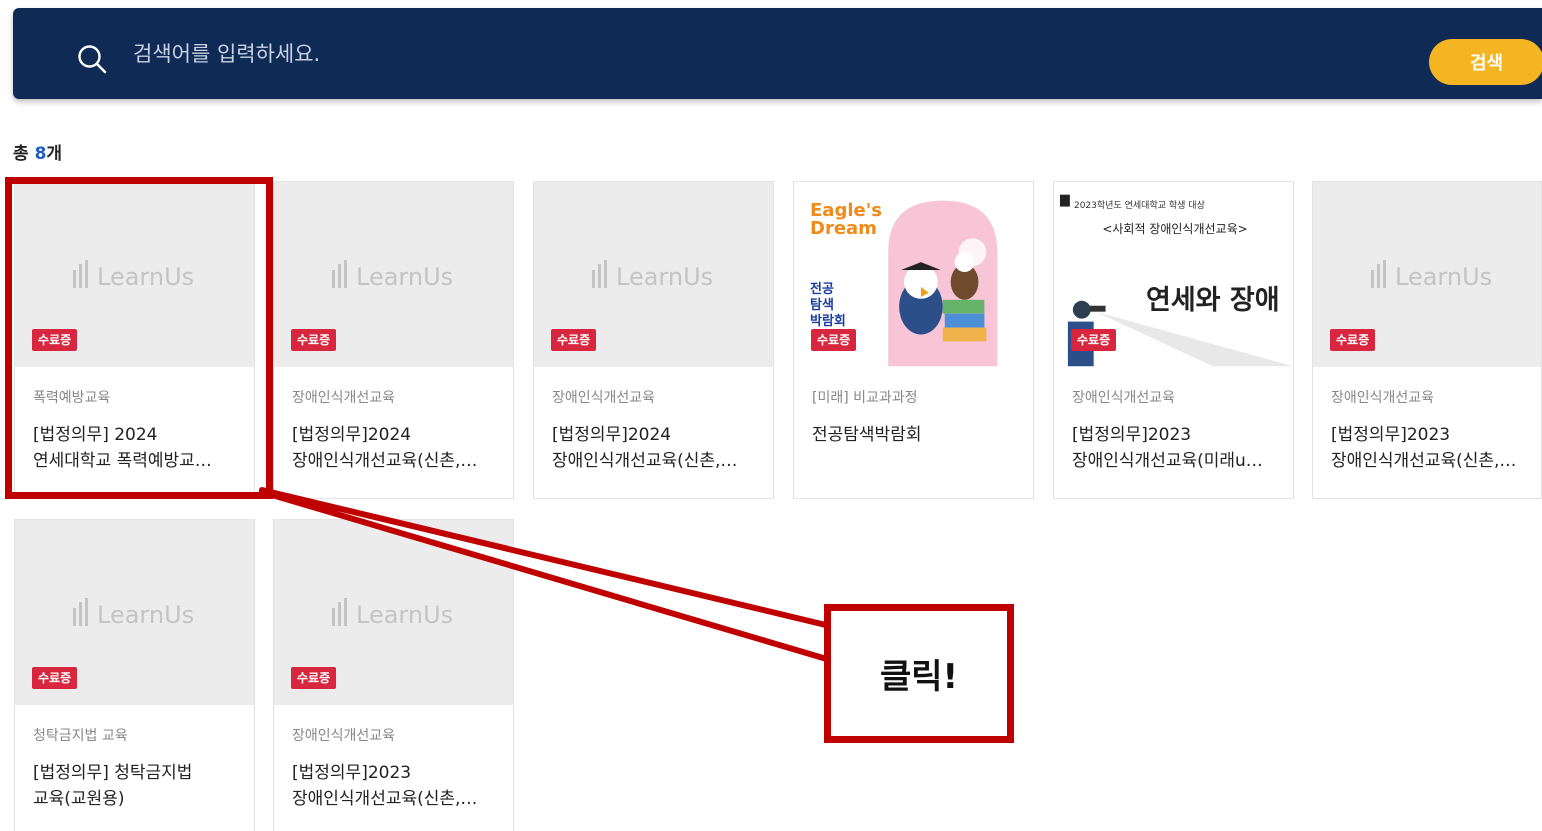 The height and width of the screenshot is (831, 1542). I want to click on poster-subtitle-line1: 전공, so click(822, 289).